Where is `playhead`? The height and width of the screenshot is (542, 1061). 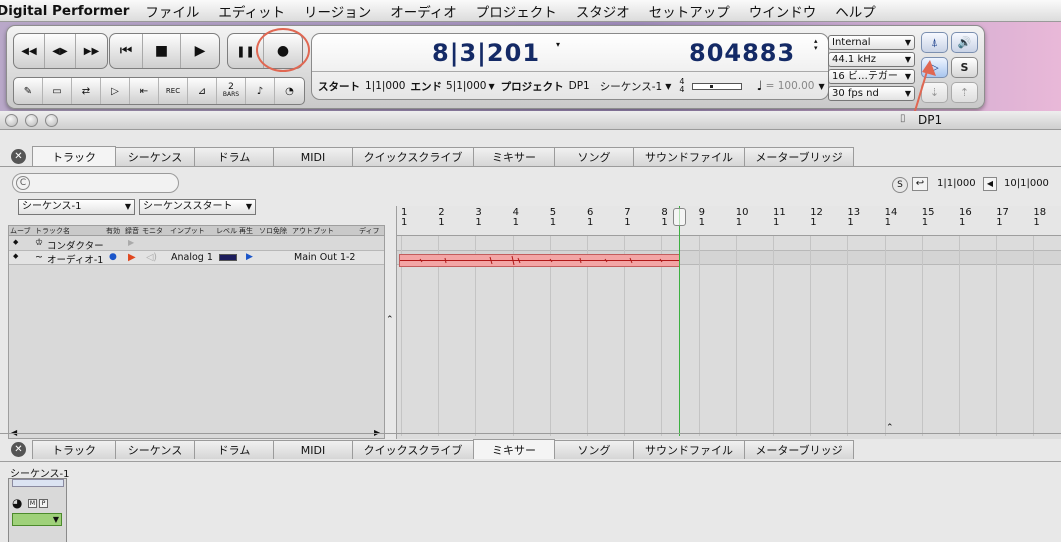
playhead is located at coordinates (679, 321).